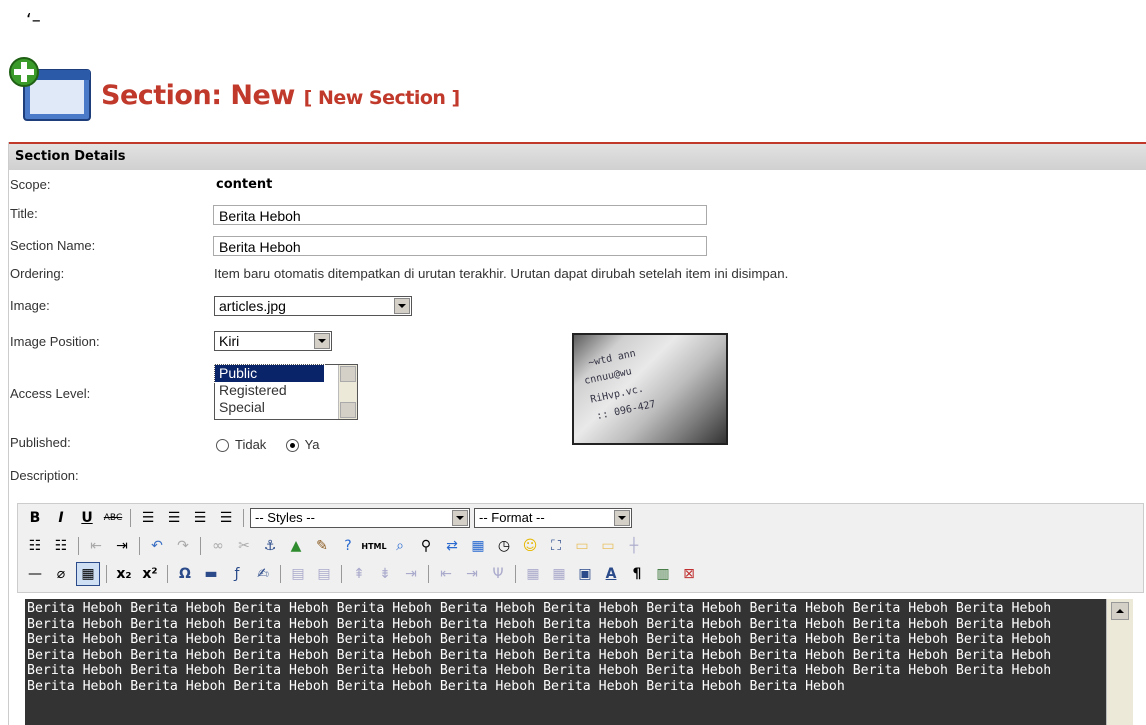 The width and height of the screenshot is (1146, 725). I want to click on styles-select-value: -- Styles --, so click(285, 517).